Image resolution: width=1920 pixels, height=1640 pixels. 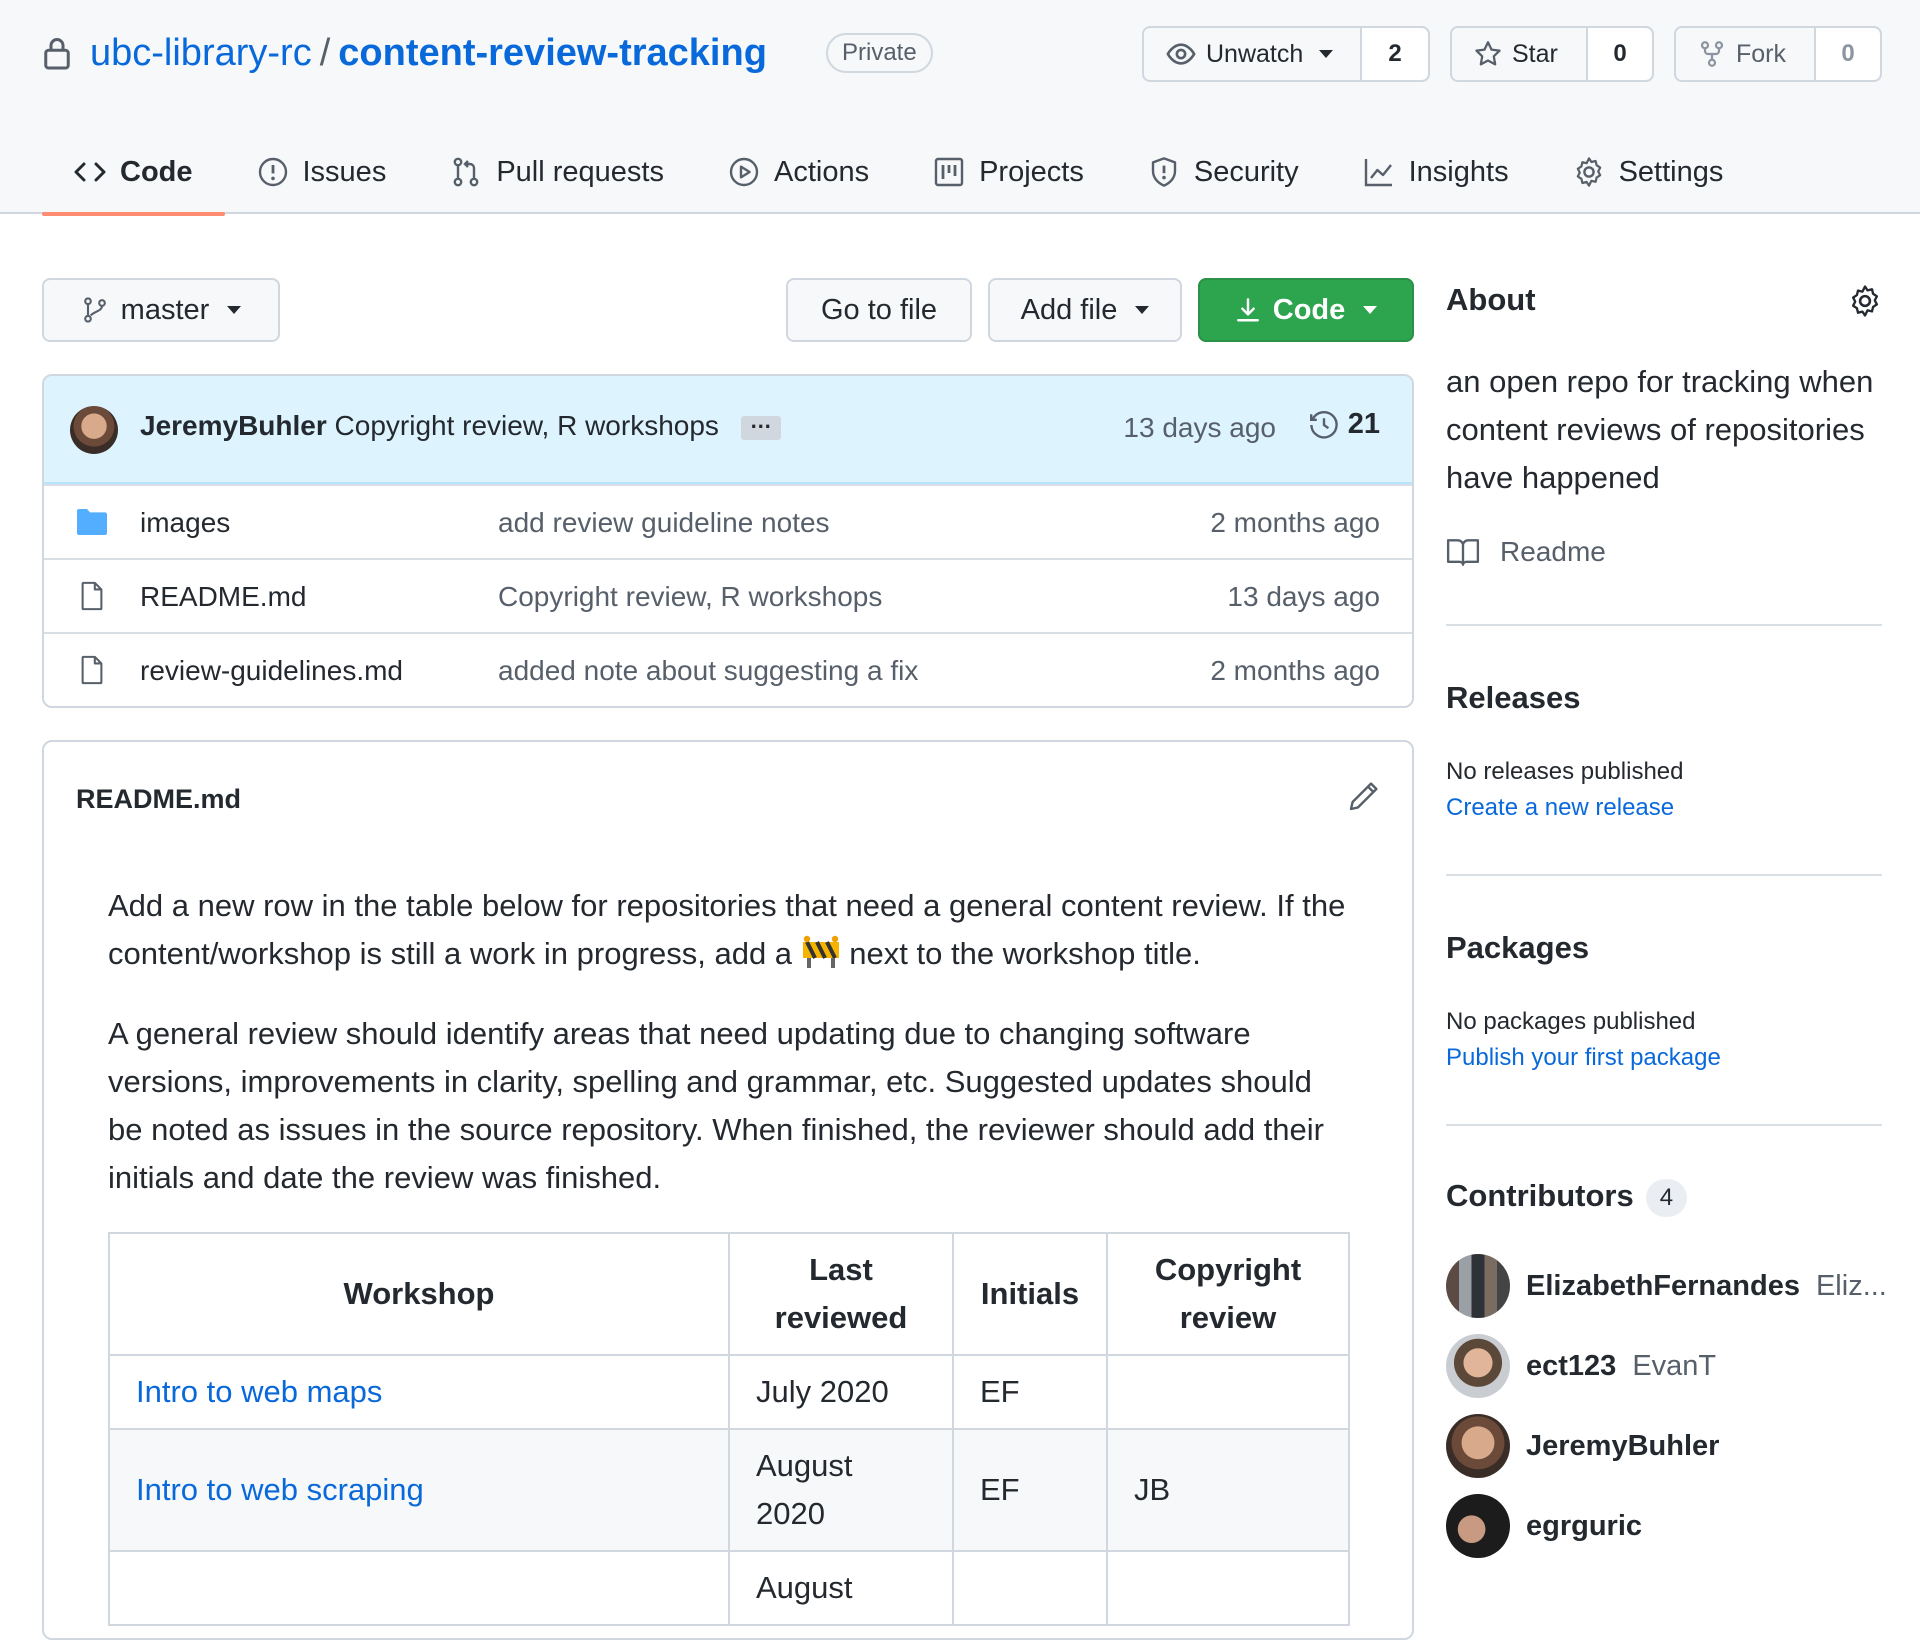 I want to click on file-name-link: README.md, so click(x=223, y=597).